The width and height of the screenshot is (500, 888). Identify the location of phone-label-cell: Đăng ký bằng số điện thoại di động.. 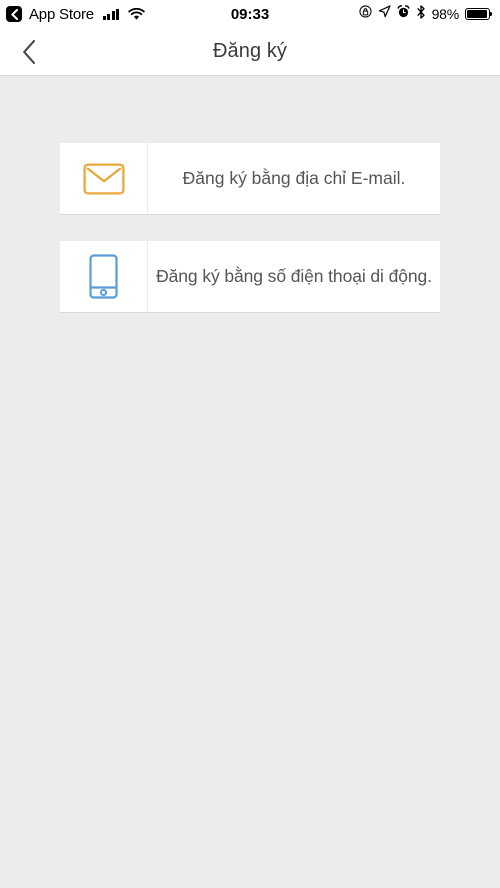
(294, 276).